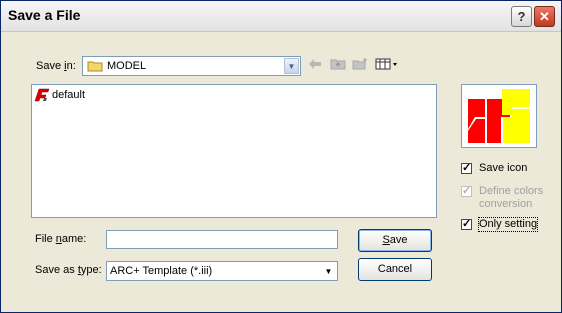  I want to click on save-icon-option: ✓ Save icon, so click(494, 168).